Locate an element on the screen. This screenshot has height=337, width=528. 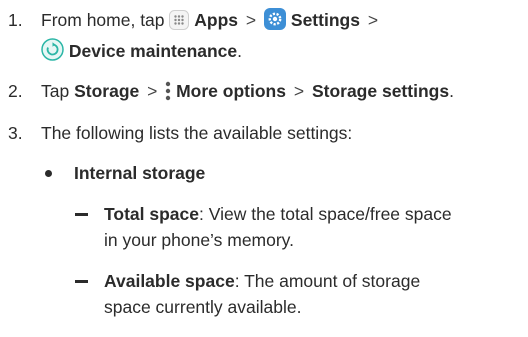
step-1-continued: Device maintenance. is located at coordinates (141, 52).